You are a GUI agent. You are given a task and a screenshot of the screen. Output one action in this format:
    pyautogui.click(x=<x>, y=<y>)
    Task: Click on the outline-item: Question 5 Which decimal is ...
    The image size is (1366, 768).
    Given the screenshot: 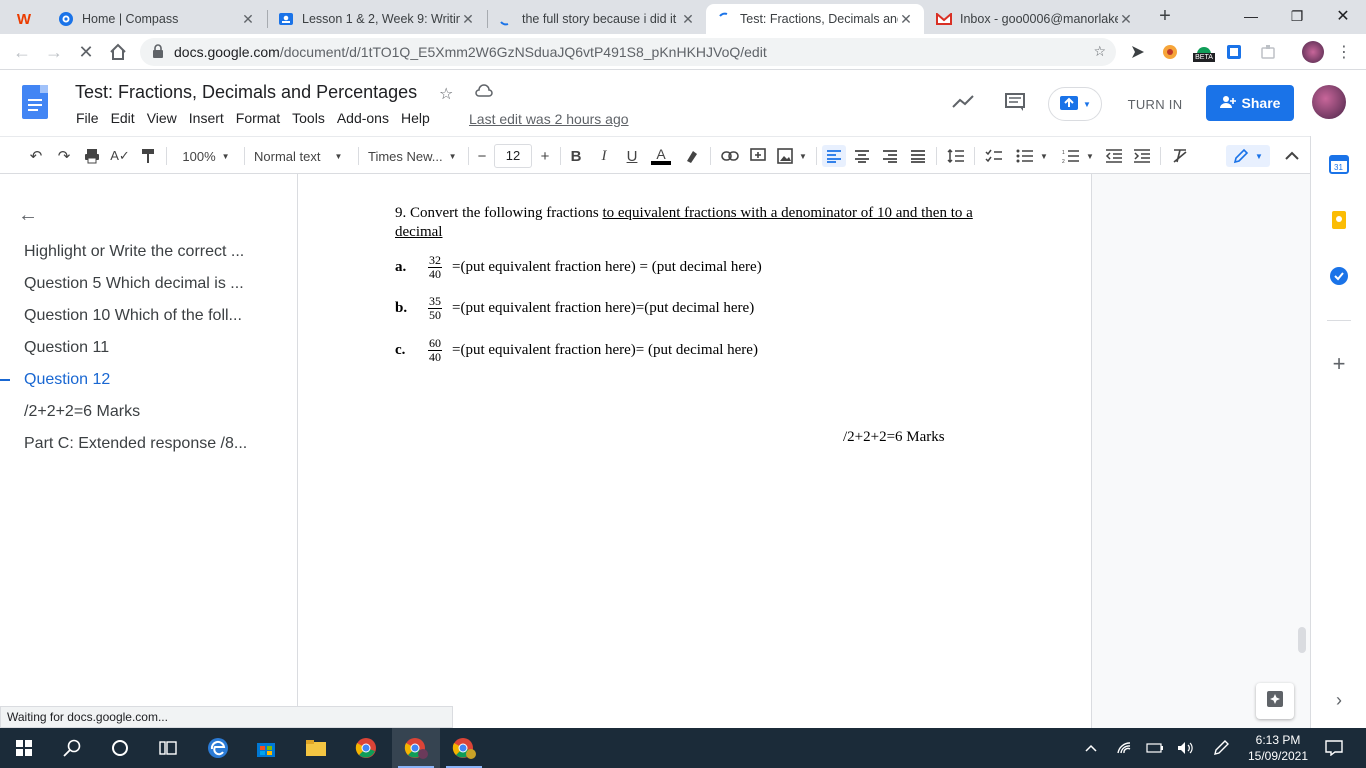 What is the action you would take?
    pyautogui.click(x=134, y=284)
    